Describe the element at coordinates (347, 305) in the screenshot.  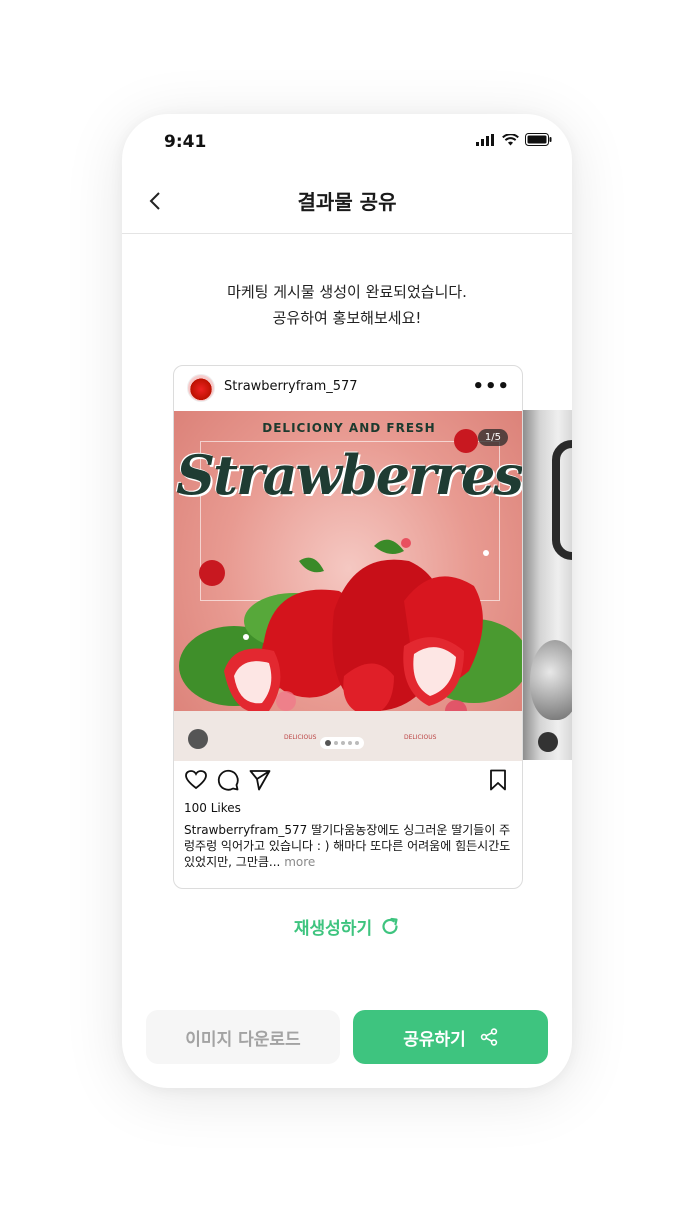
I see `completion-message: 마케팅 게시물 생성이 완료되었습니다. 공유하여 홍보해보세요!` at that location.